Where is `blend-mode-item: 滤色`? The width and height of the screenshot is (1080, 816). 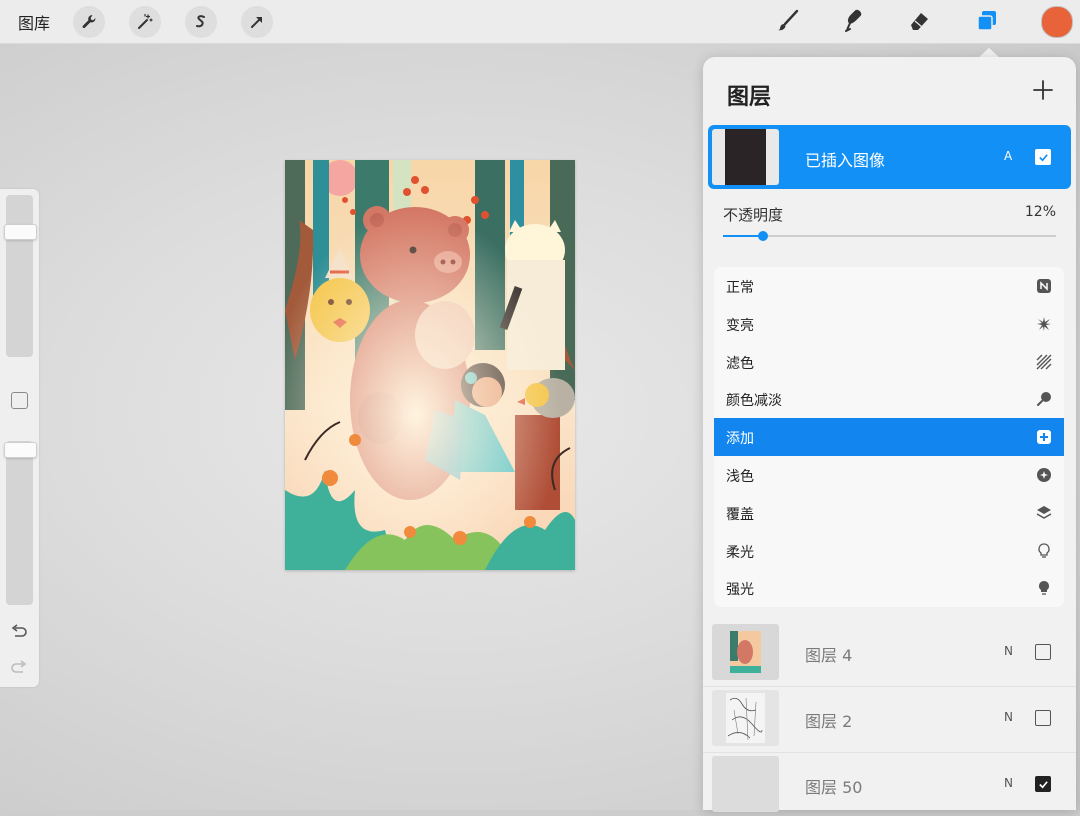 blend-mode-item: 滤色 is located at coordinates (889, 362).